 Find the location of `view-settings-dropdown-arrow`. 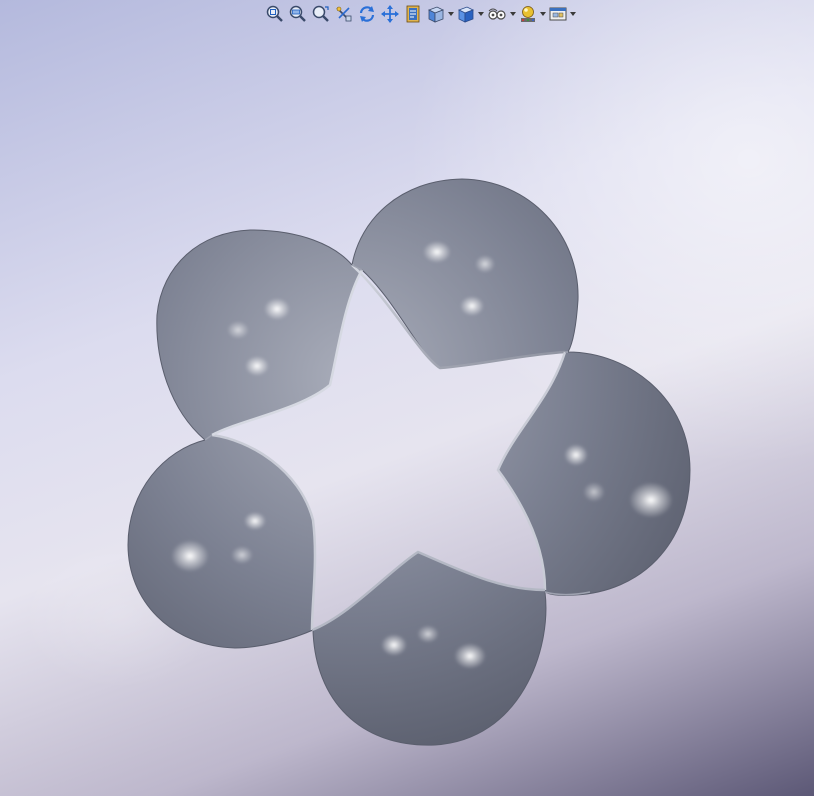

view-settings-dropdown-arrow is located at coordinates (573, 14).